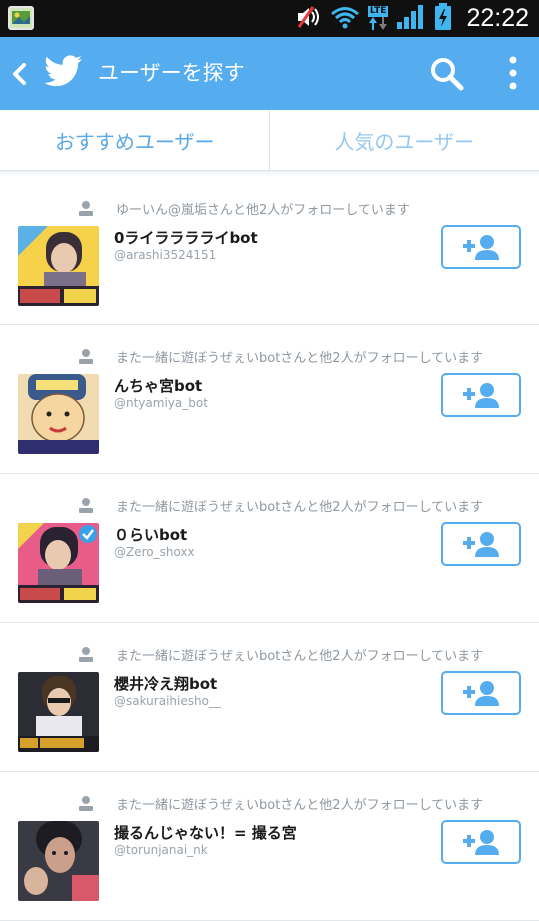  Describe the element at coordinates (135, 140) in the screenshot. I see `tab-recommended-users: おすすめユーザー` at that location.